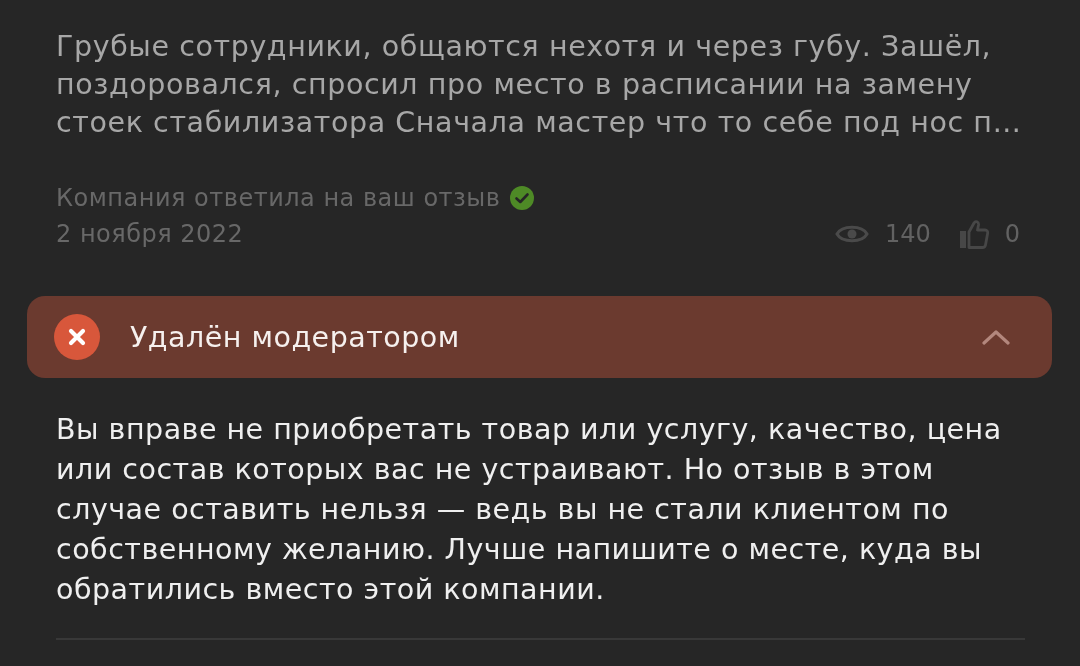  I want to click on moderation-banner: Удалён модератором, so click(539, 337).